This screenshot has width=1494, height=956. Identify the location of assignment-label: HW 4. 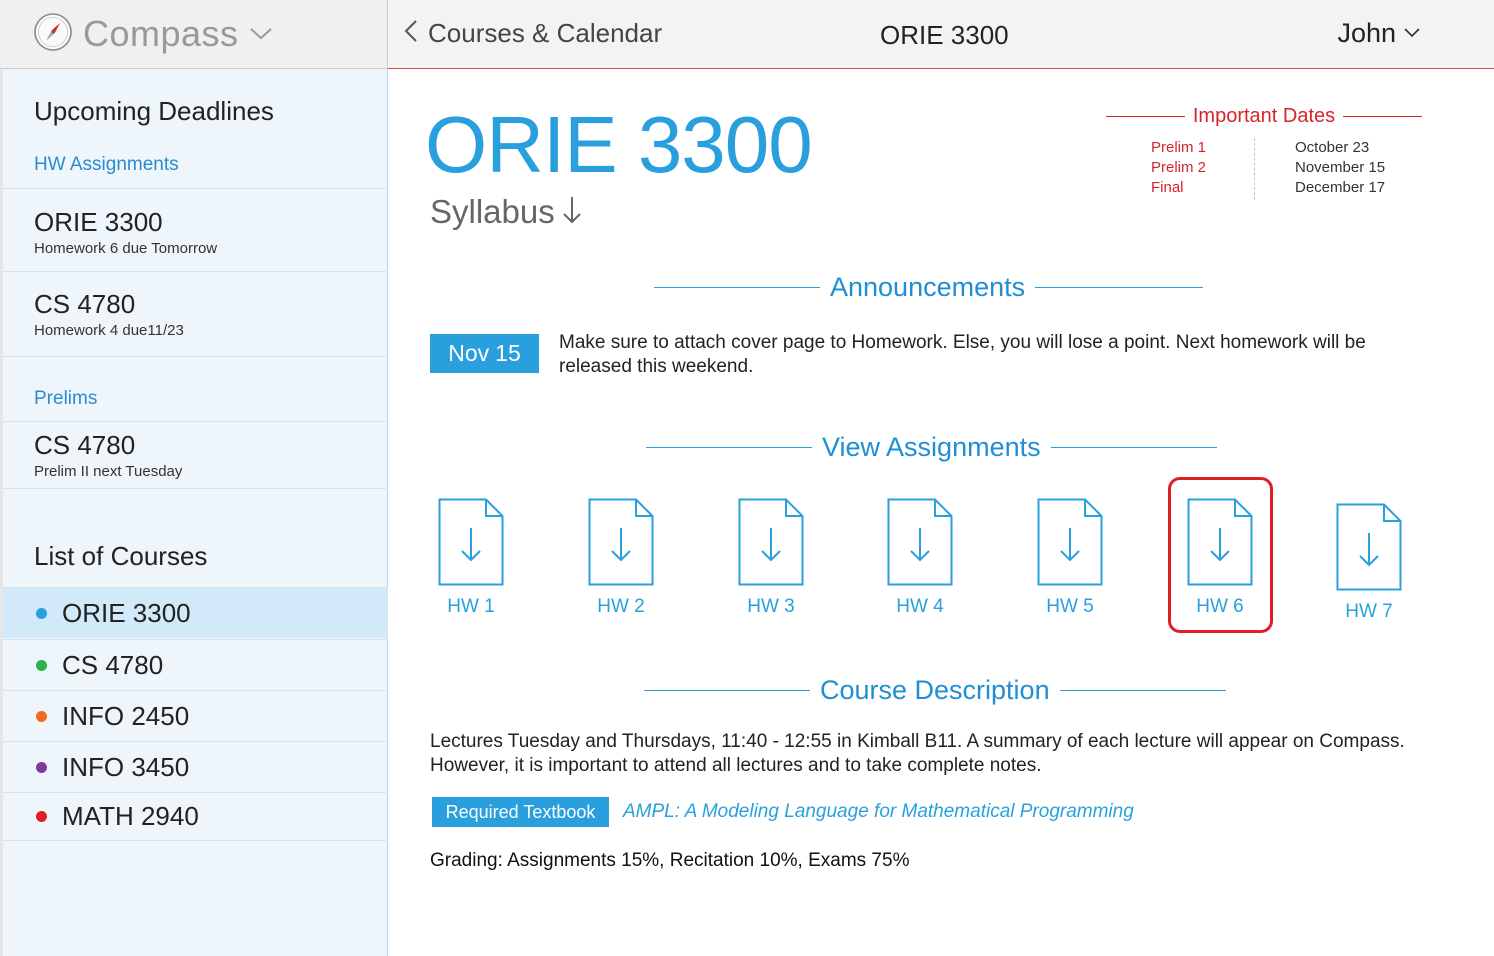
(920, 606).